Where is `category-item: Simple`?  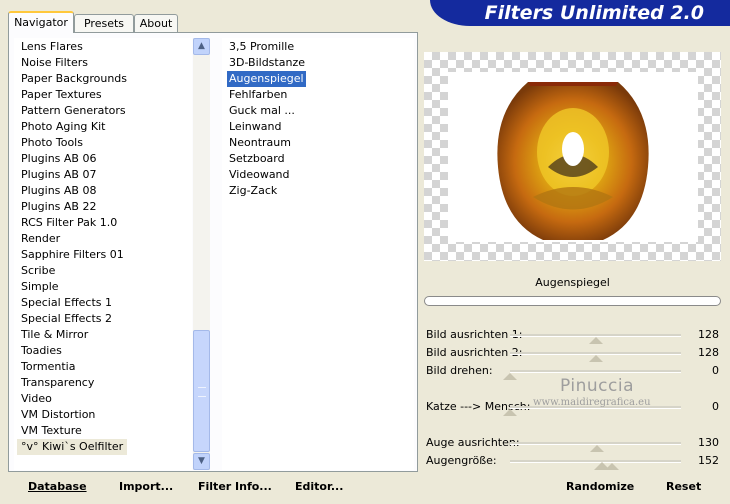
category-item: Simple is located at coordinates (40, 287).